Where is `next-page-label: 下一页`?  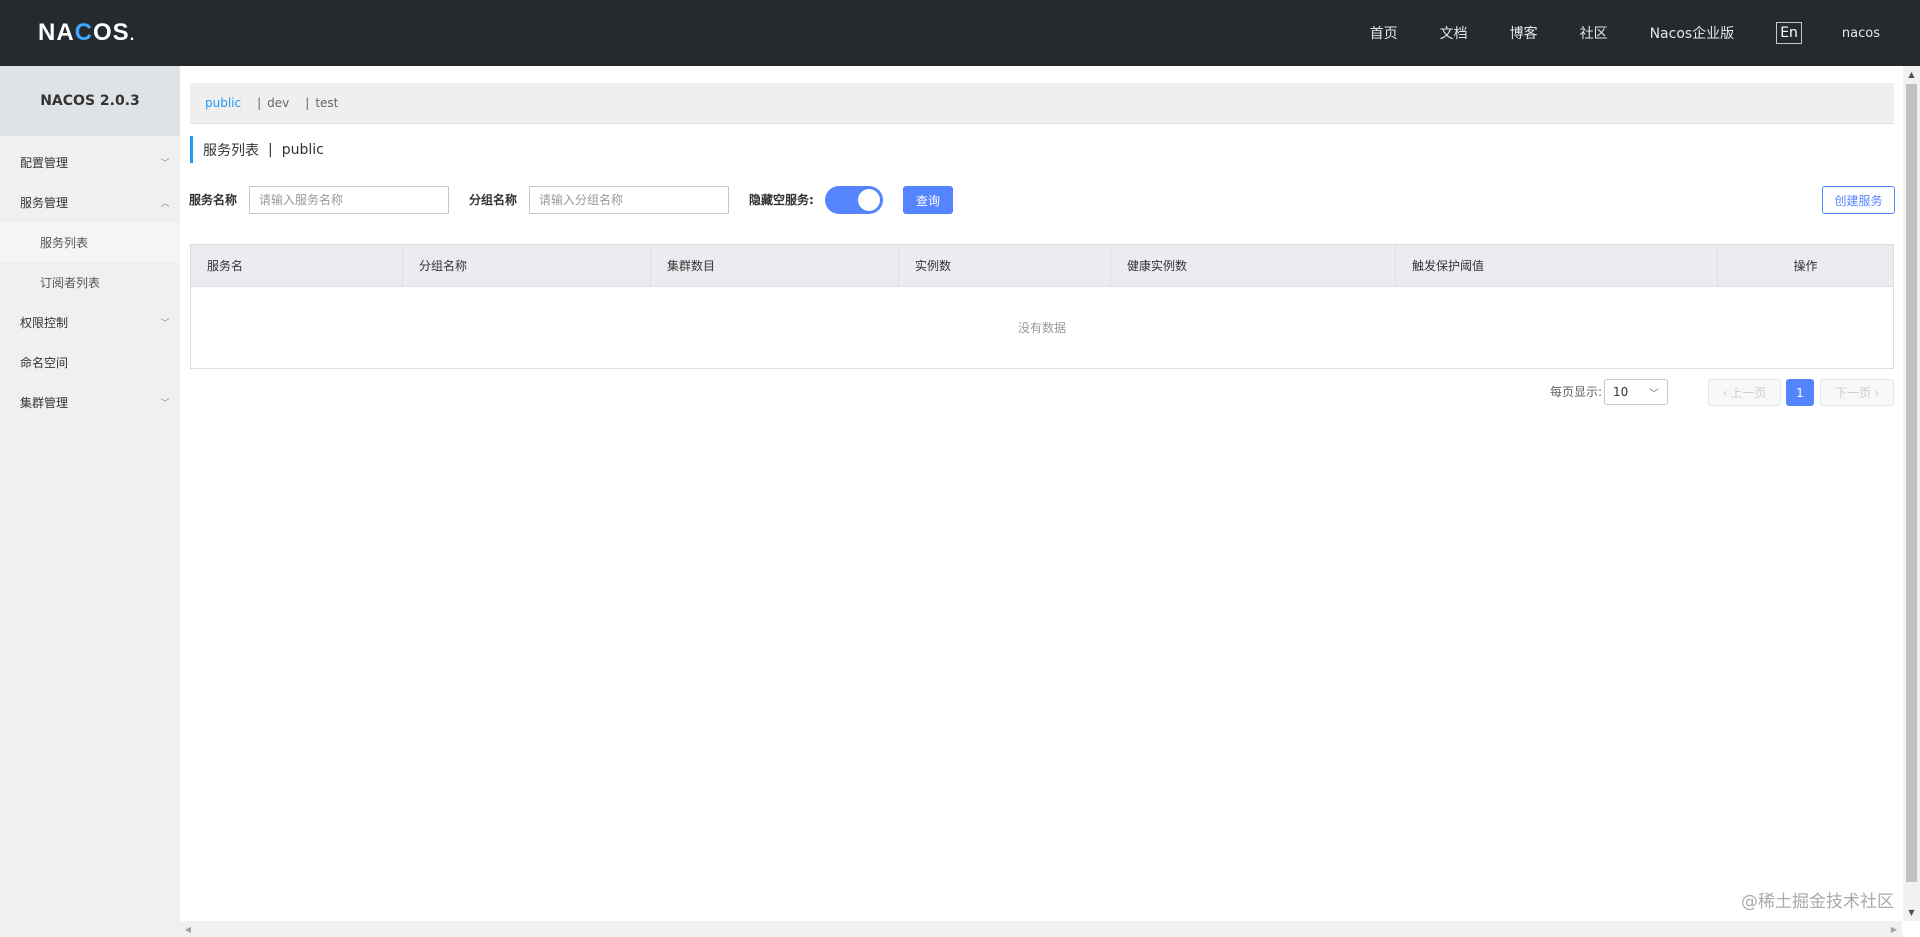 next-page-label: 下一页 is located at coordinates (1853, 393).